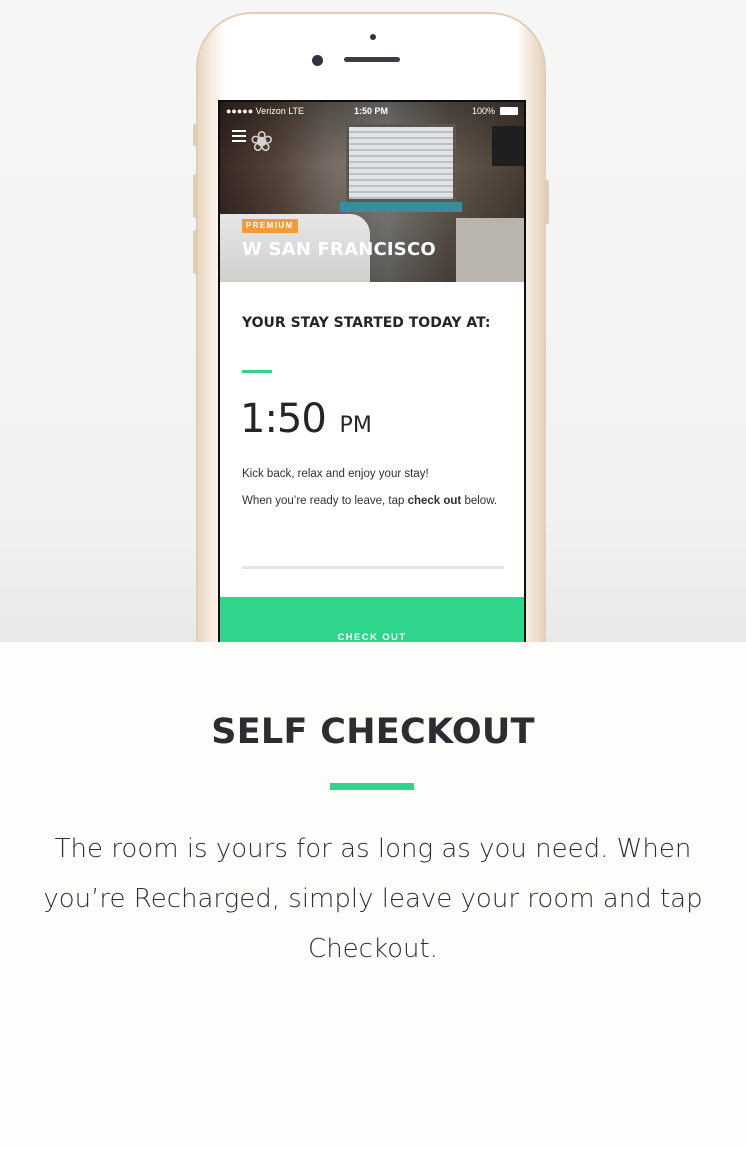  I want to click on stay-start-time: 1:50 PM, so click(306, 419).